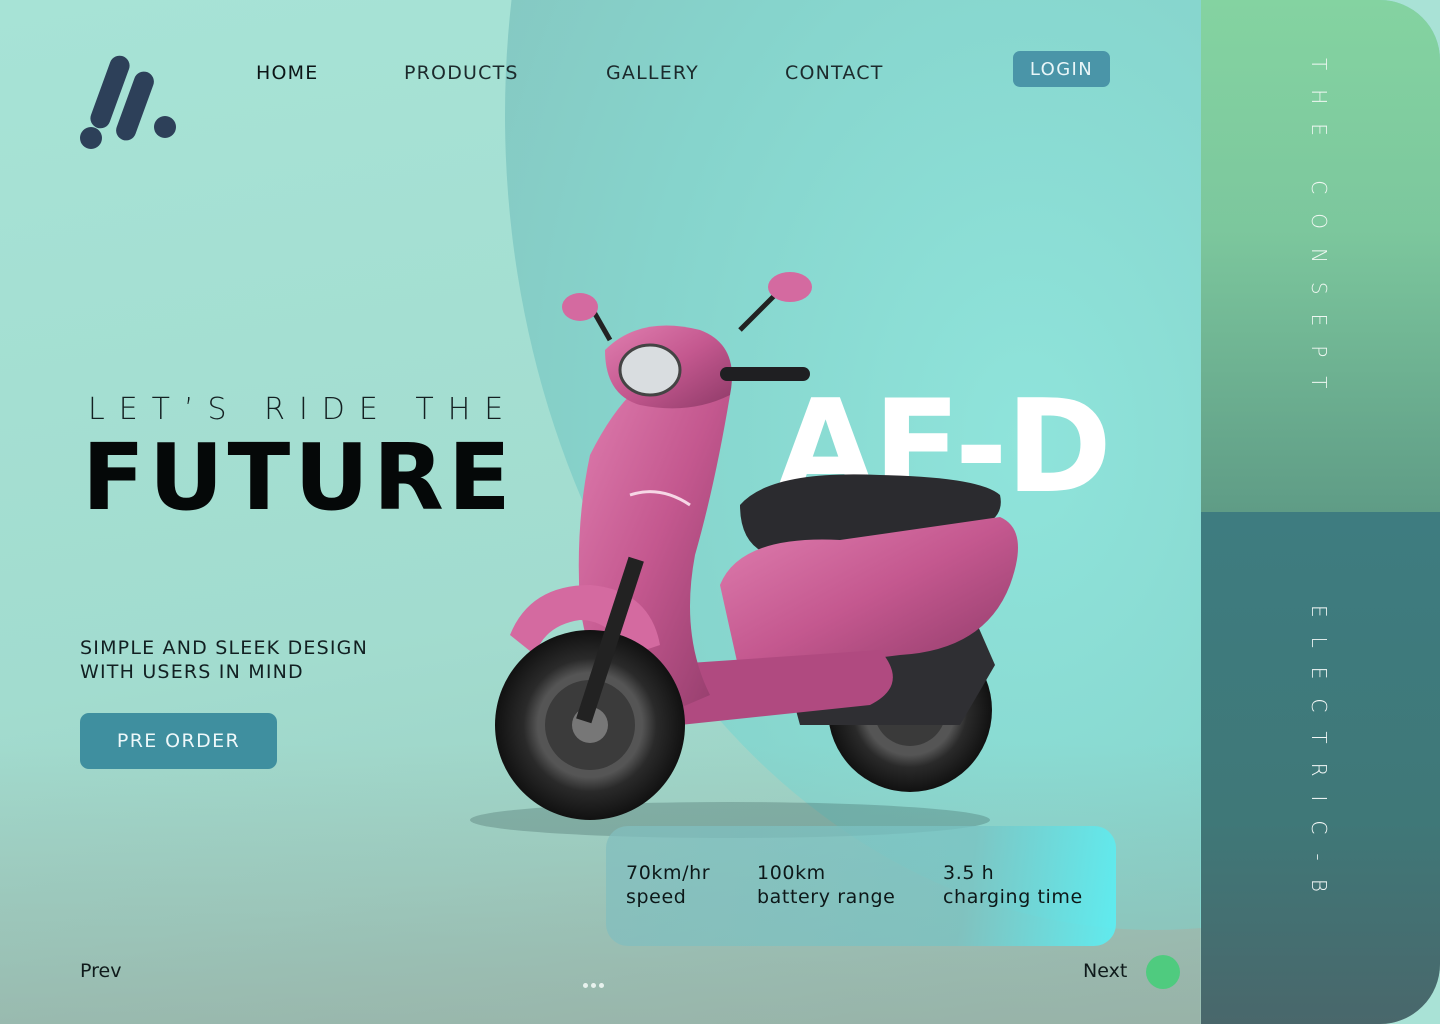 Image resolution: width=1440 pixels, height=1024 pixels. I want to click on spec-speed: 70km/hr speed, so click(668, 885).